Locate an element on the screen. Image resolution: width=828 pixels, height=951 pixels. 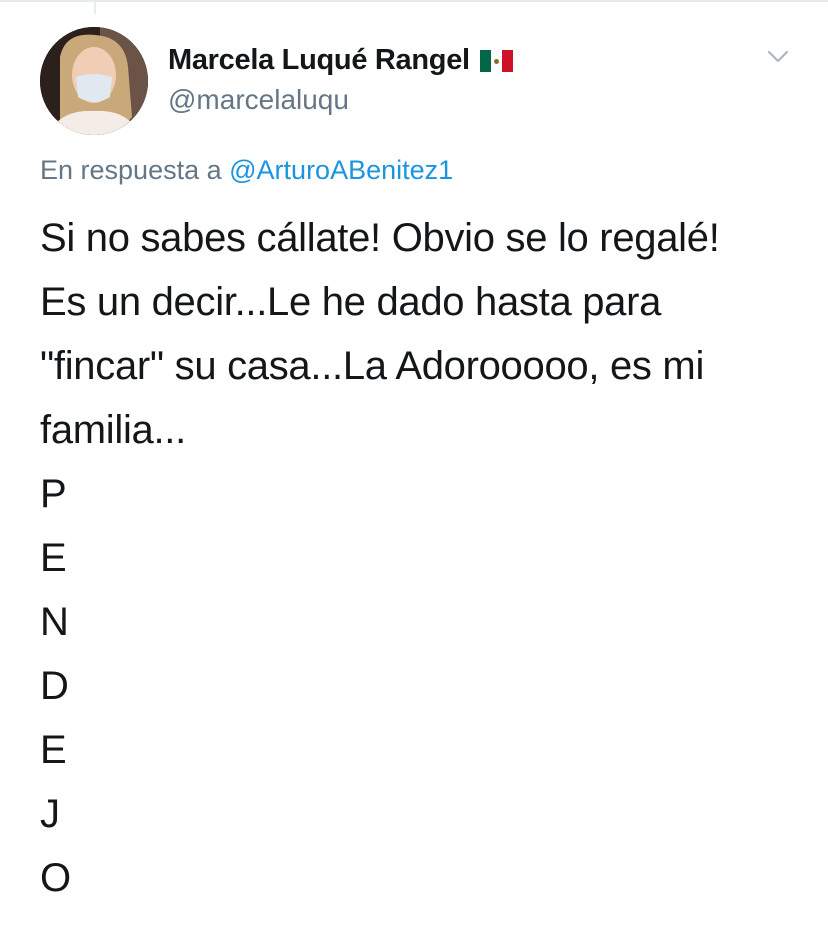
thread-connector is located at coordinates (95, 7).